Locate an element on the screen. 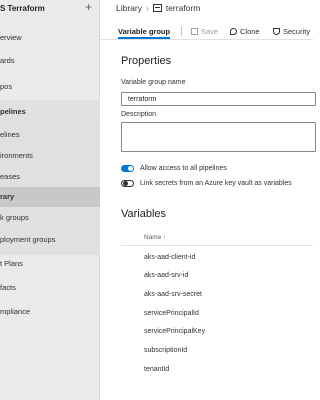 This screenshot has width=320, height=400. sidebar-item-task-groups: k groups is located at coordinates (50, 218).